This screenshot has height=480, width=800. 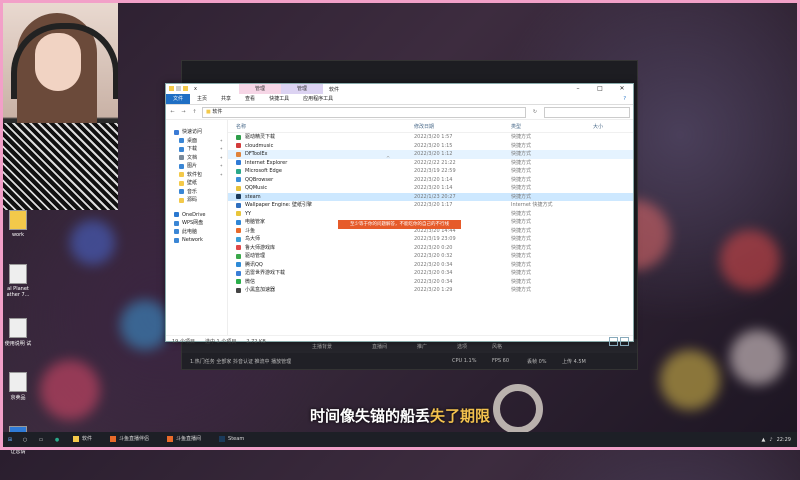 I want to click on file-row: cloudmusic 2022/3/20 1:15 快捷方式, so click(x=430, y=146).